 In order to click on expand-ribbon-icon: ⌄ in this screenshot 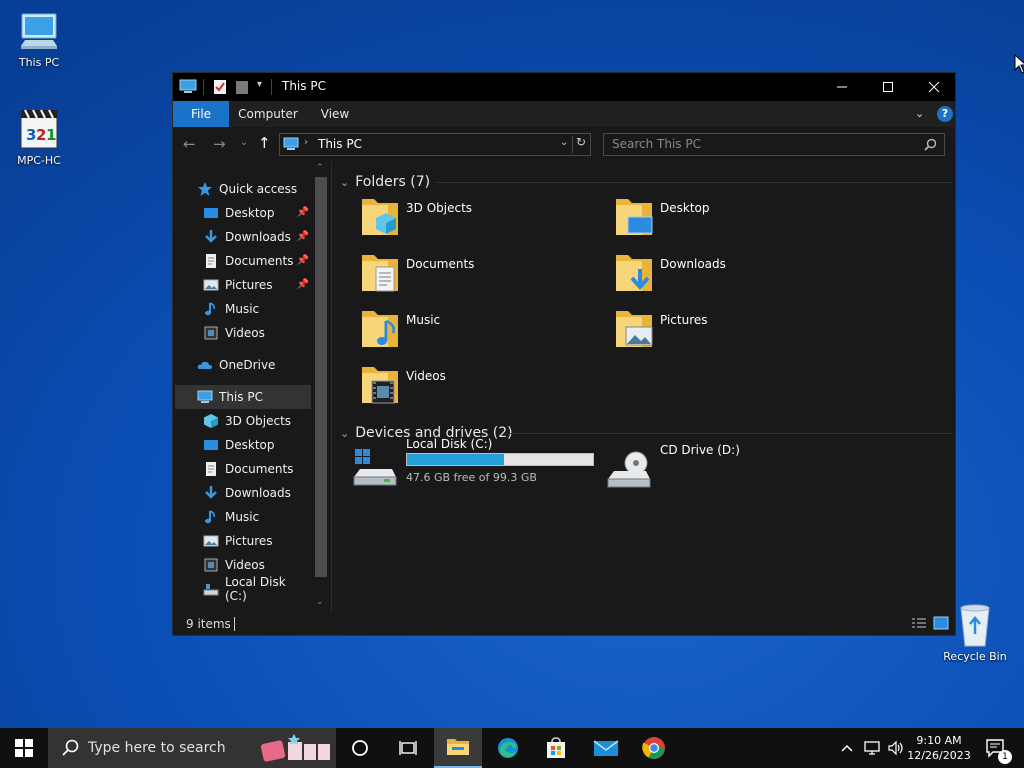, I will do `click(919, 113)`.